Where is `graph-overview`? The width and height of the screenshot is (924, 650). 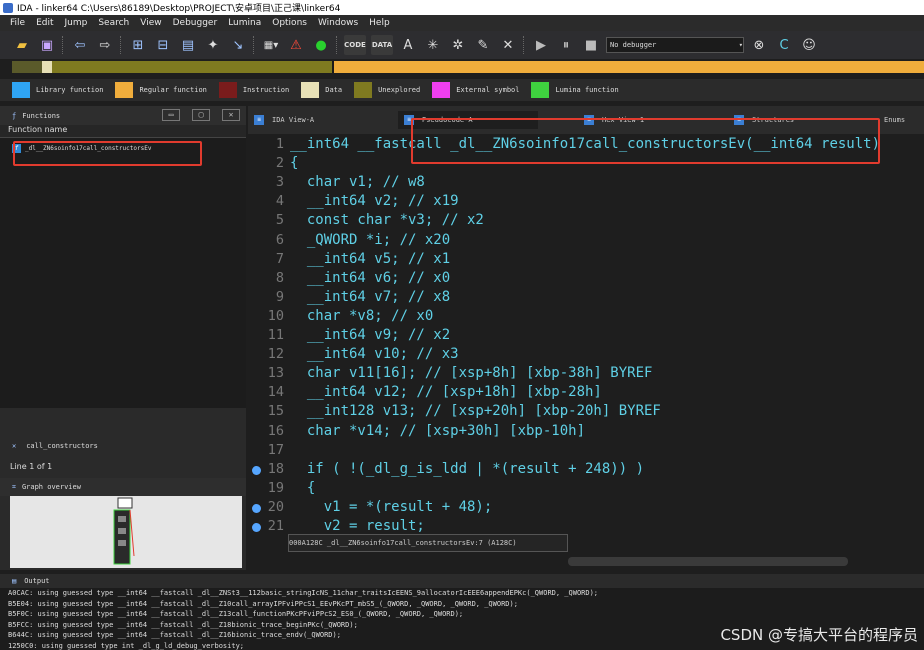
graph-overview is located at coordinates (126, 532).